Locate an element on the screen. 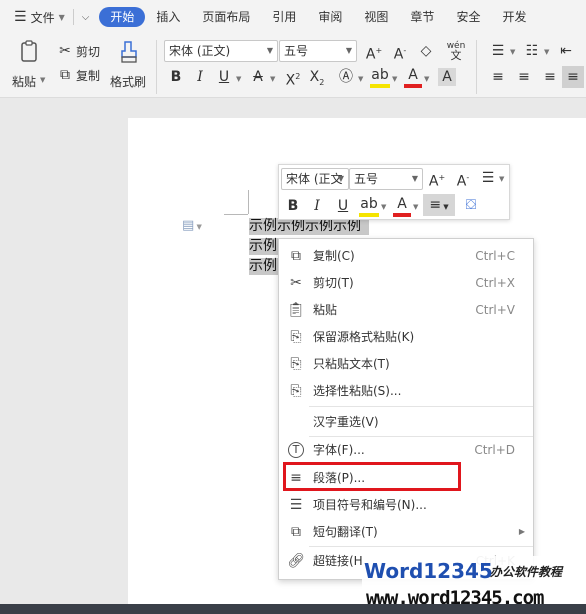 The image size is (586, 614). menu-item-label: 粘贴 is located at coordinates (325, 310).